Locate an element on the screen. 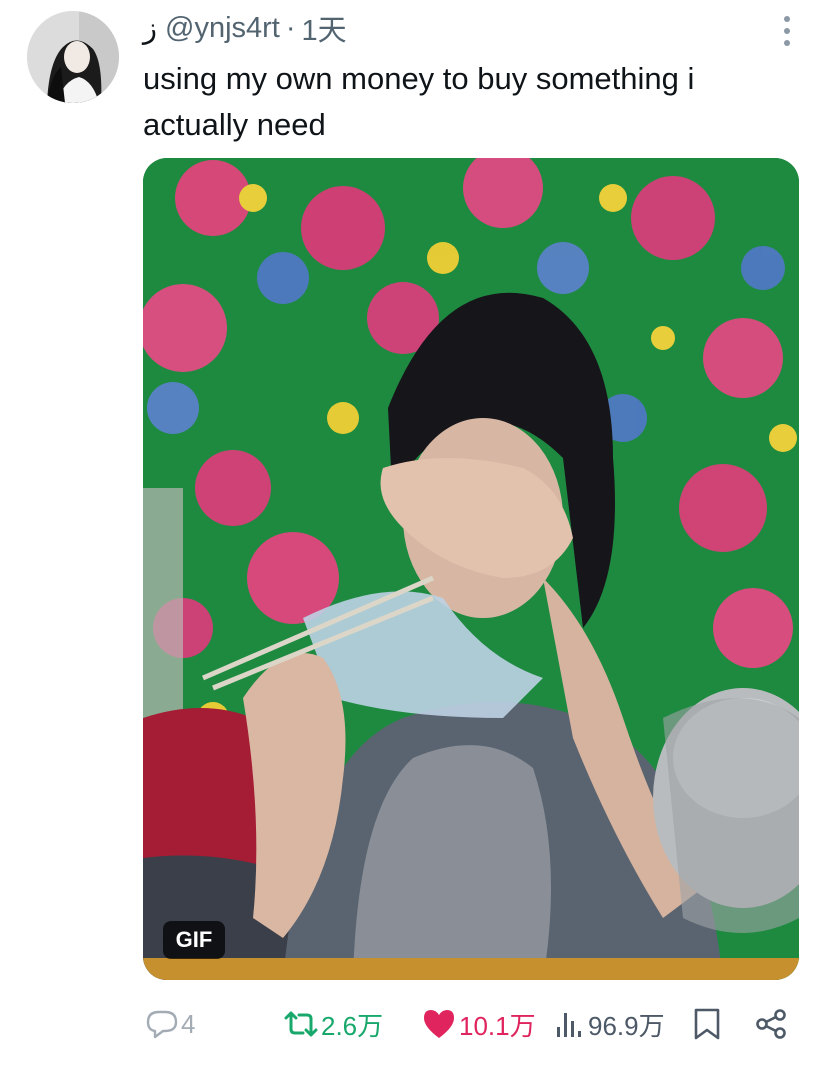 This screenshot has width=833, height=1080. retweet-button: 2.6万 is located at coordinates (333, 1024).